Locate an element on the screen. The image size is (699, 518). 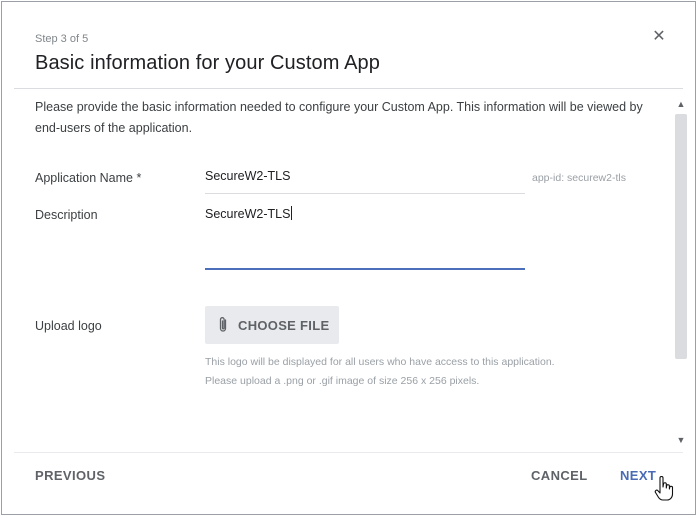
dialog-title: Basic information for your Custom App is located at coordinates (207, 63).